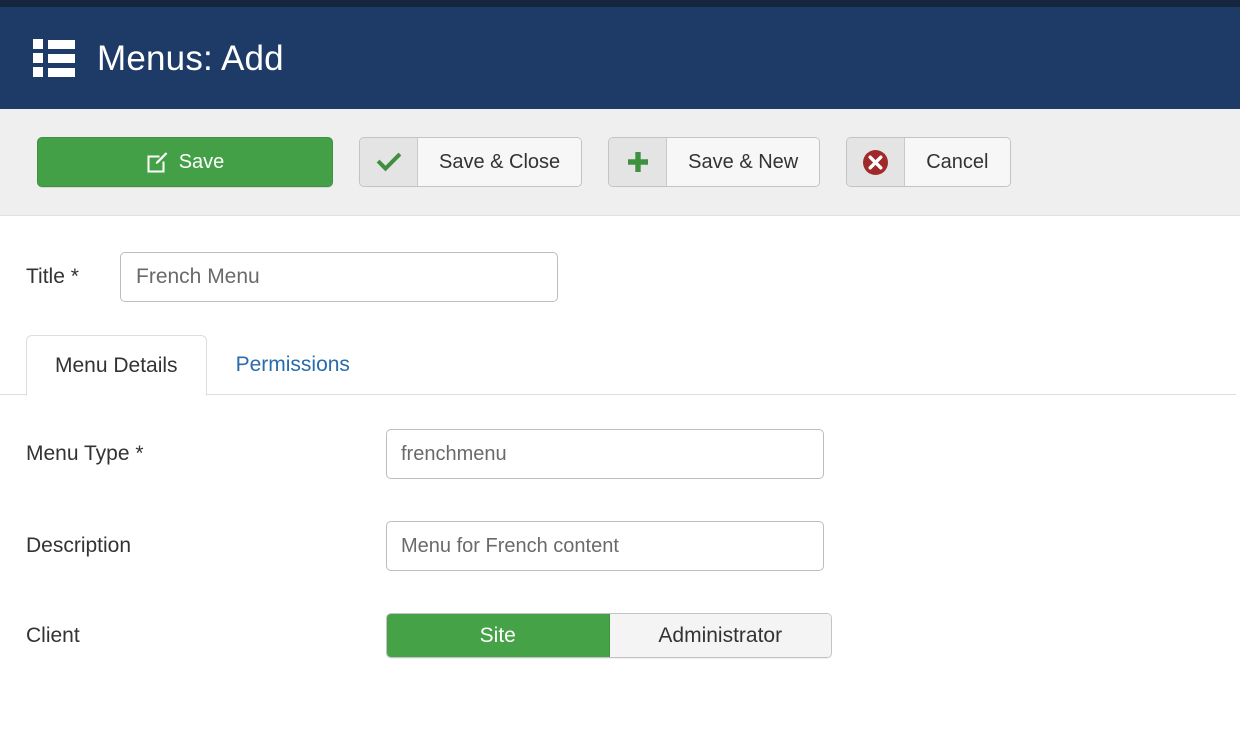 This screenshot has height=740, width=1240. Describe the element at coordinates (605, 454) in the screenshot. I see `menu-type-input` at that location.